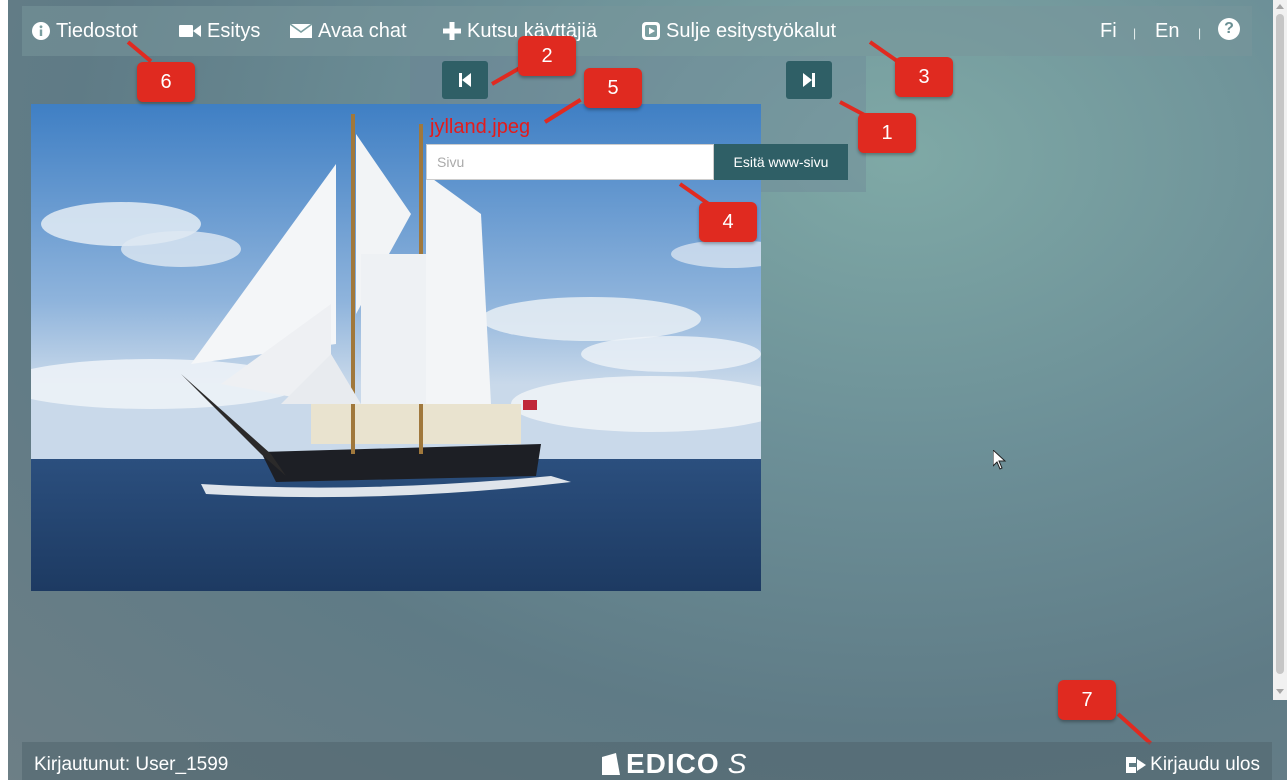 This screenshot has width=1287, height=780. Describe the element at coordinates (190, 31) in the screenshot. I see `video-camera-icon` at that location.